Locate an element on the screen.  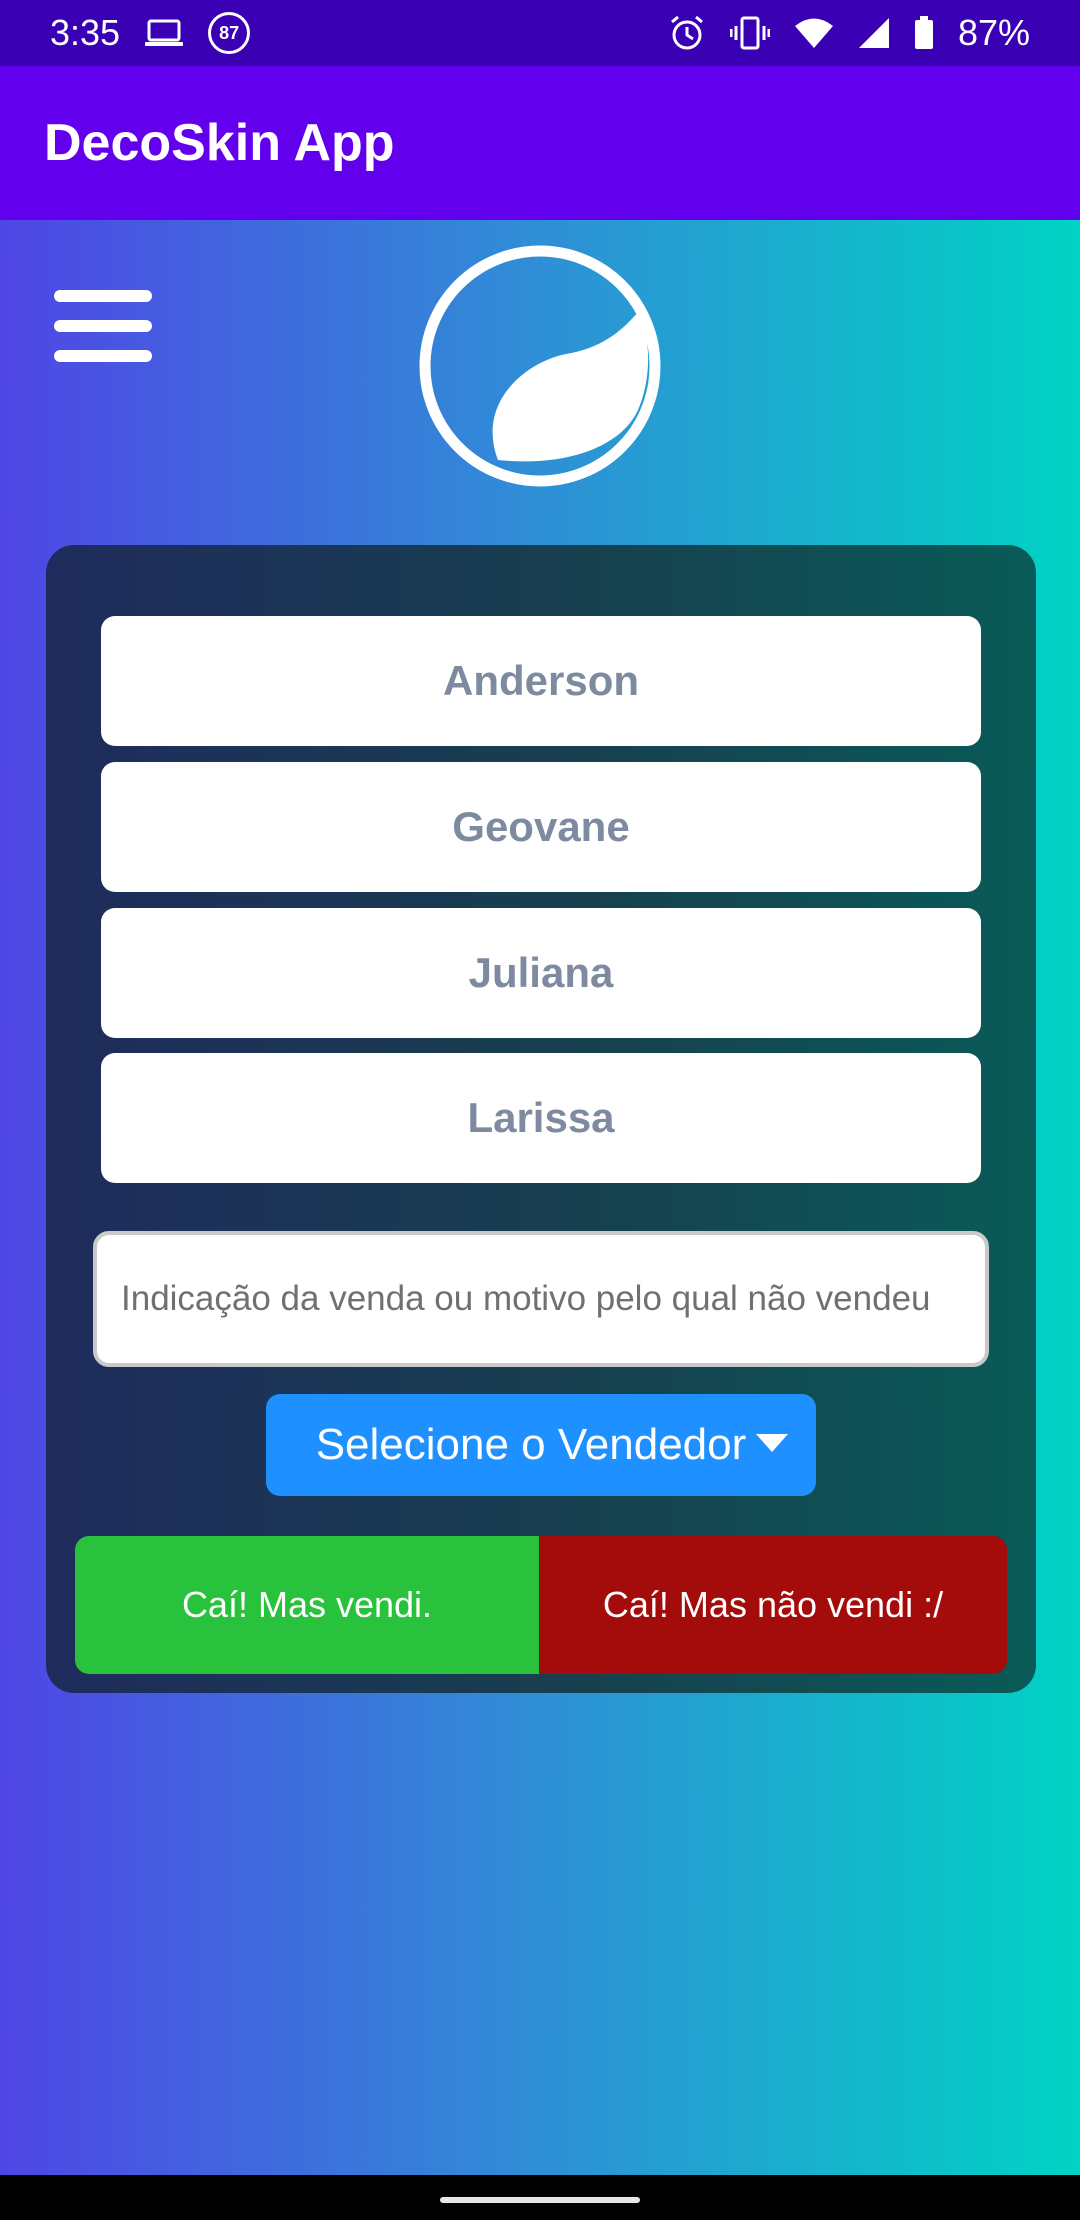
app-bar: DecoSkin App is located at coordinates (540, 143).